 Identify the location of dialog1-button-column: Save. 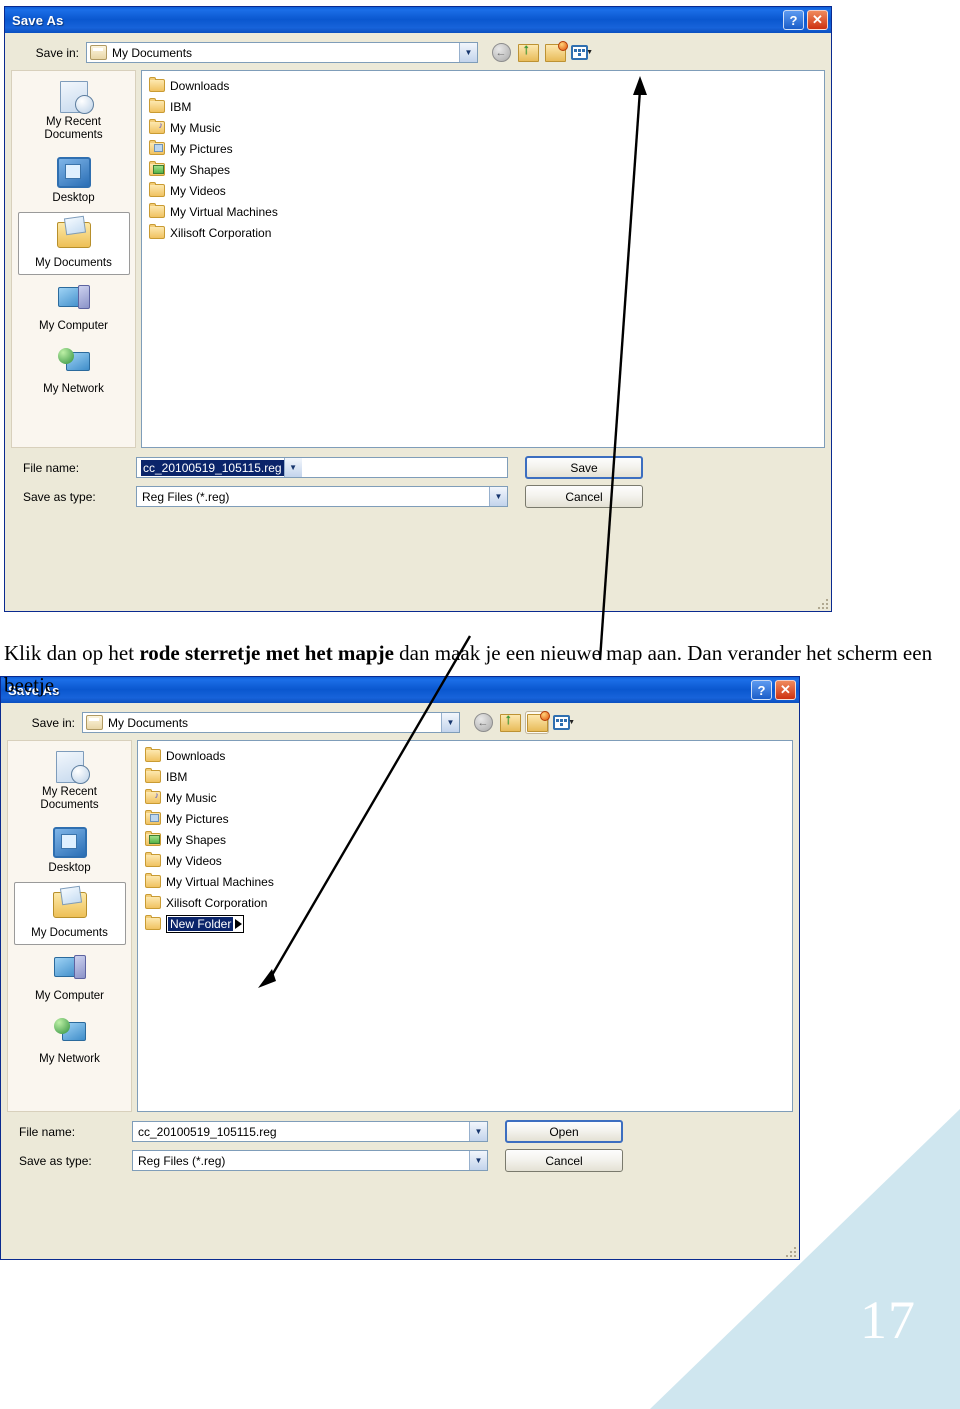
(579, 467).